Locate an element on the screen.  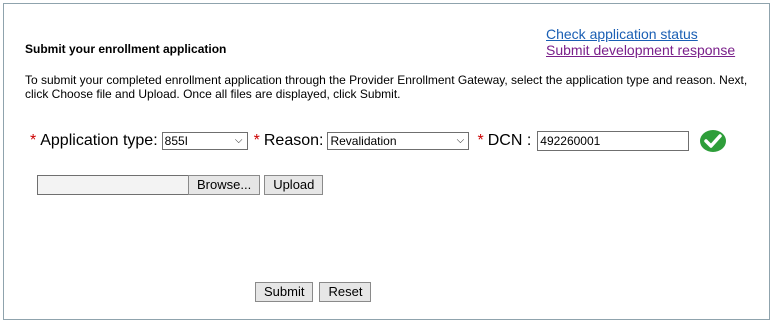
reason-label: Reason: is located at coordinates (293, 140).